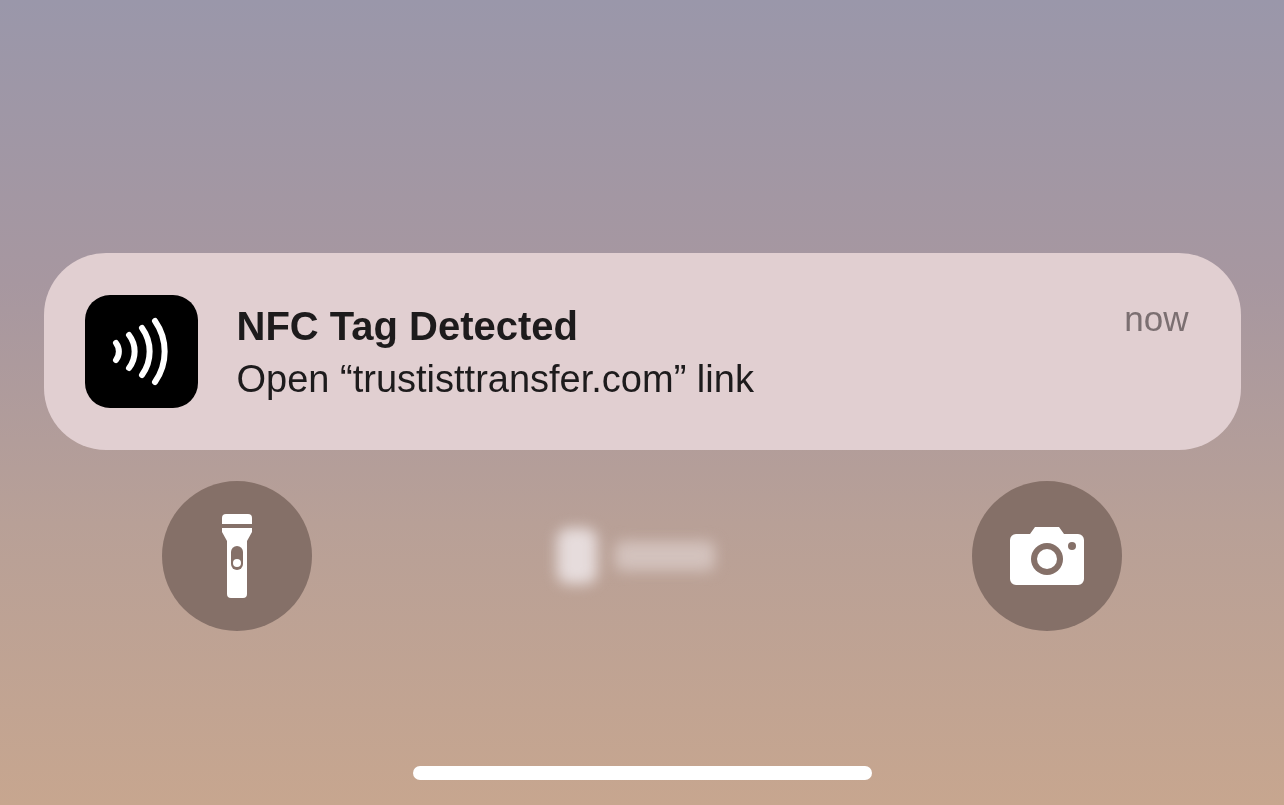 This screenshot has height=805, width=1284. I want to click on notification-time: now, so click(1156, 319).